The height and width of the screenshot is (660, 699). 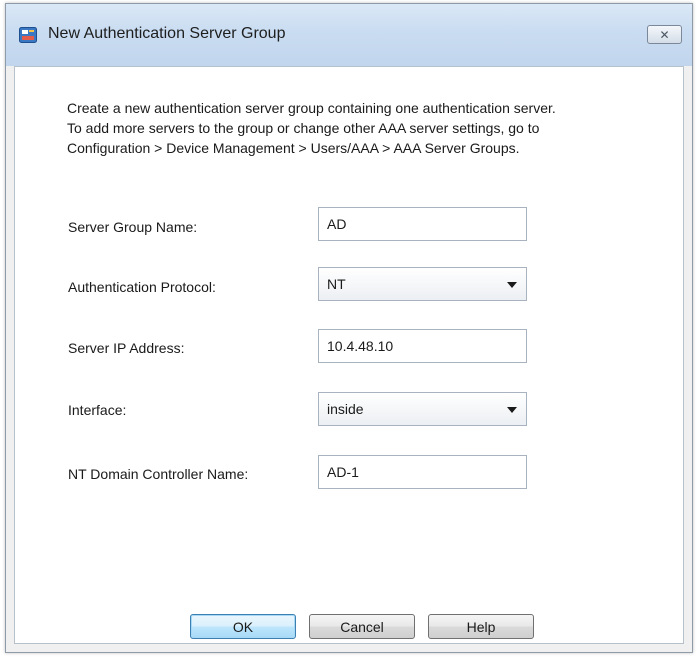 I want to click on server-group-icon, so click(x=28, y=35).